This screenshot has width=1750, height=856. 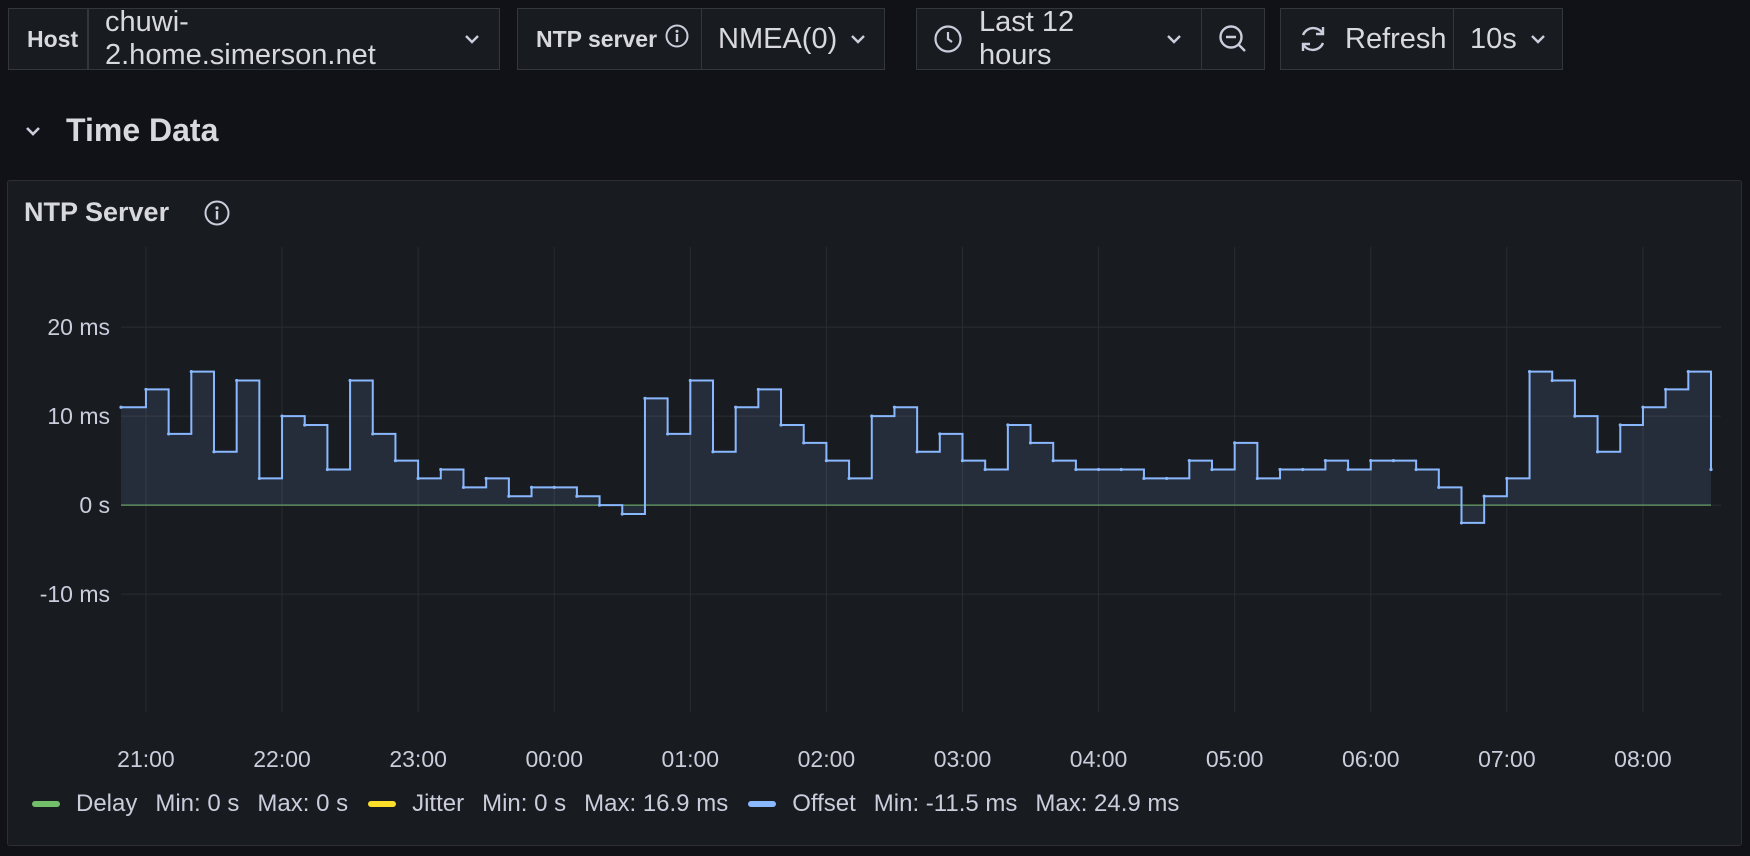 I want to click on legend-max: Max: 24.9 ms, so click(x=1107, y=803).